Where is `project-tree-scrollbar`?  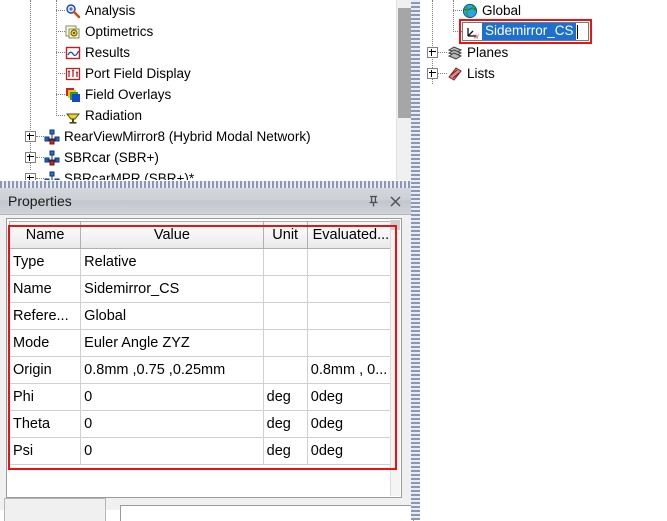 project-tree-scrollbar is located at coordinates (404, 90).